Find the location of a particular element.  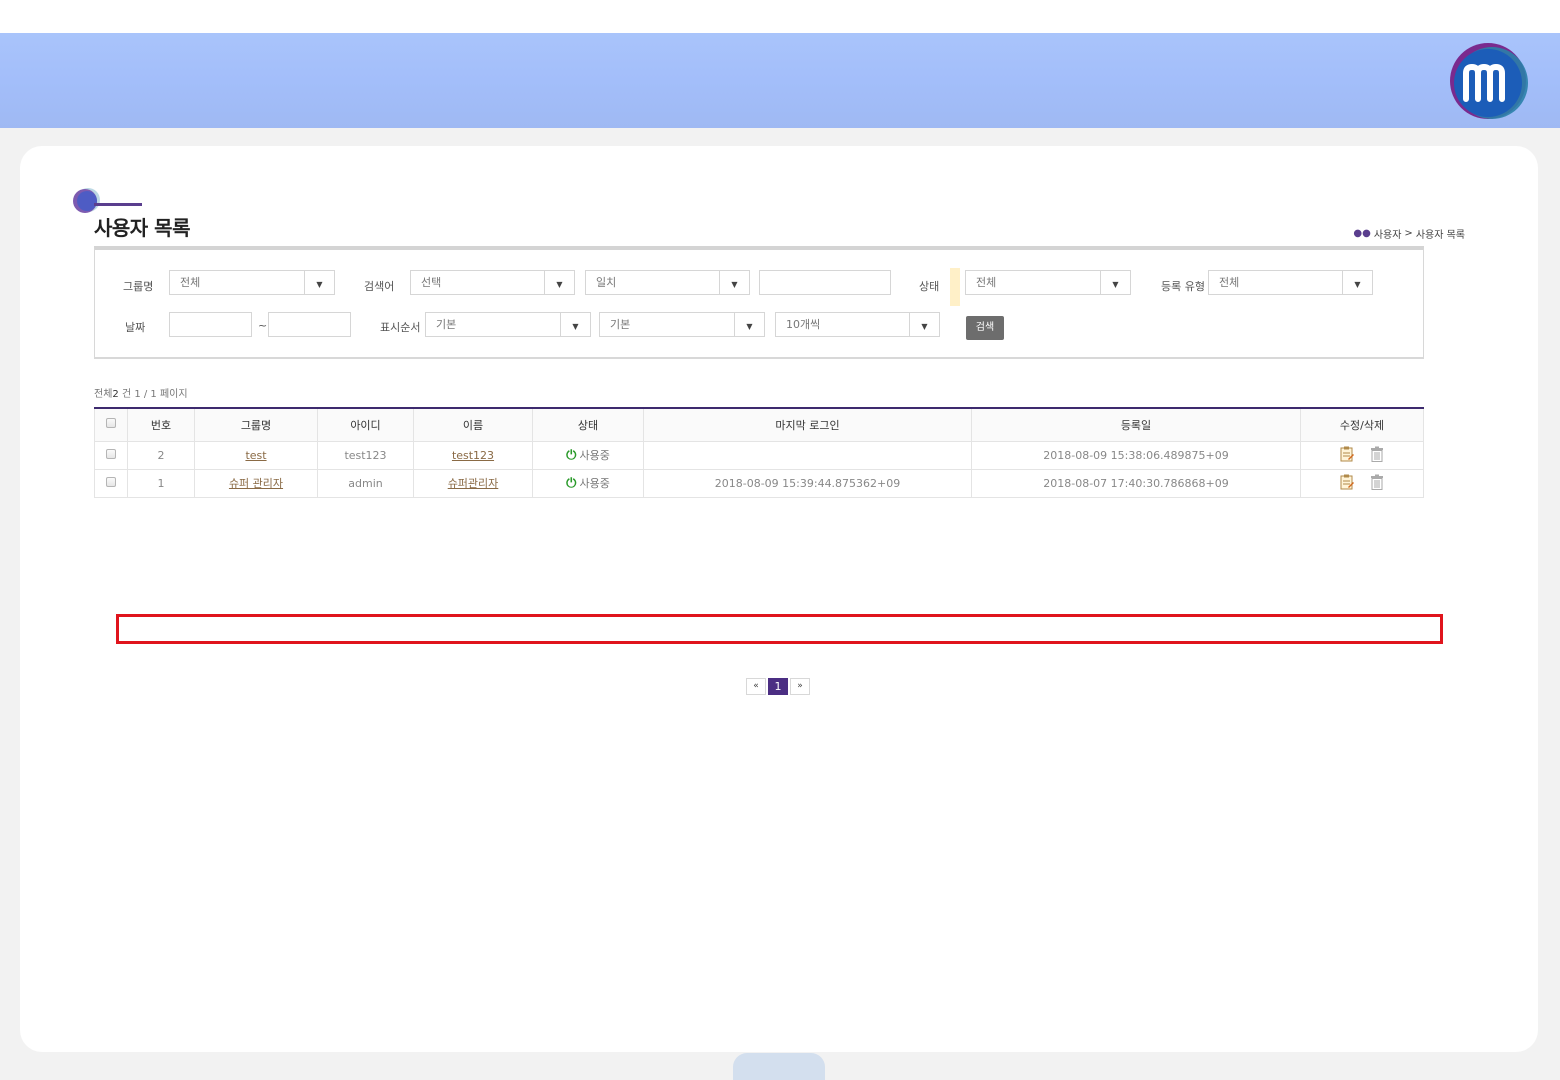

date-to-input is located at coordinates (309, 324).